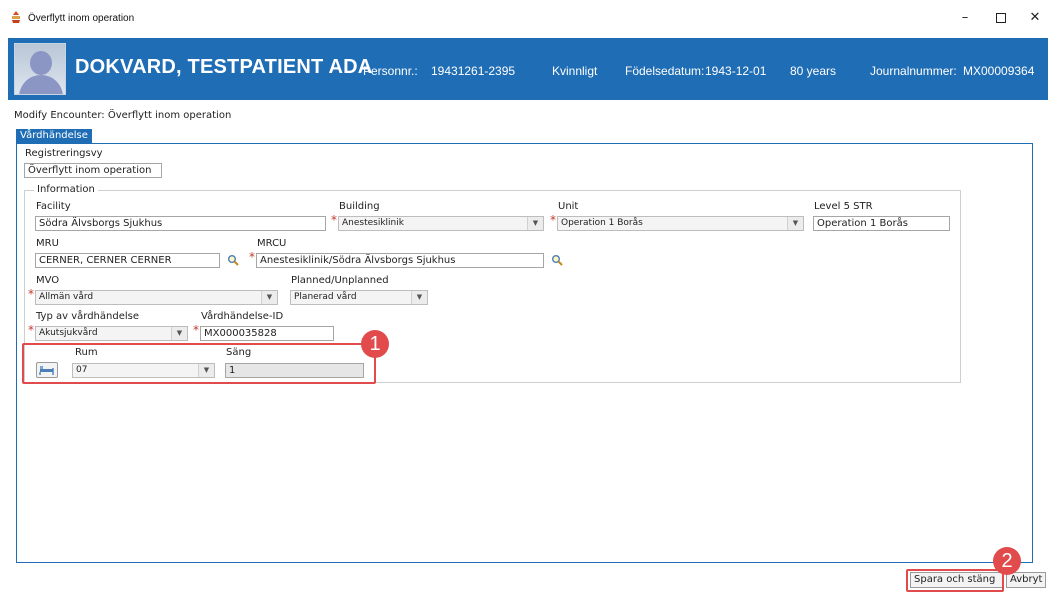 Image resolution: width=1050 pixels, height=592 pixels. I want to click on registreringsvy-label: Registreringsvy, so click(64, 153).